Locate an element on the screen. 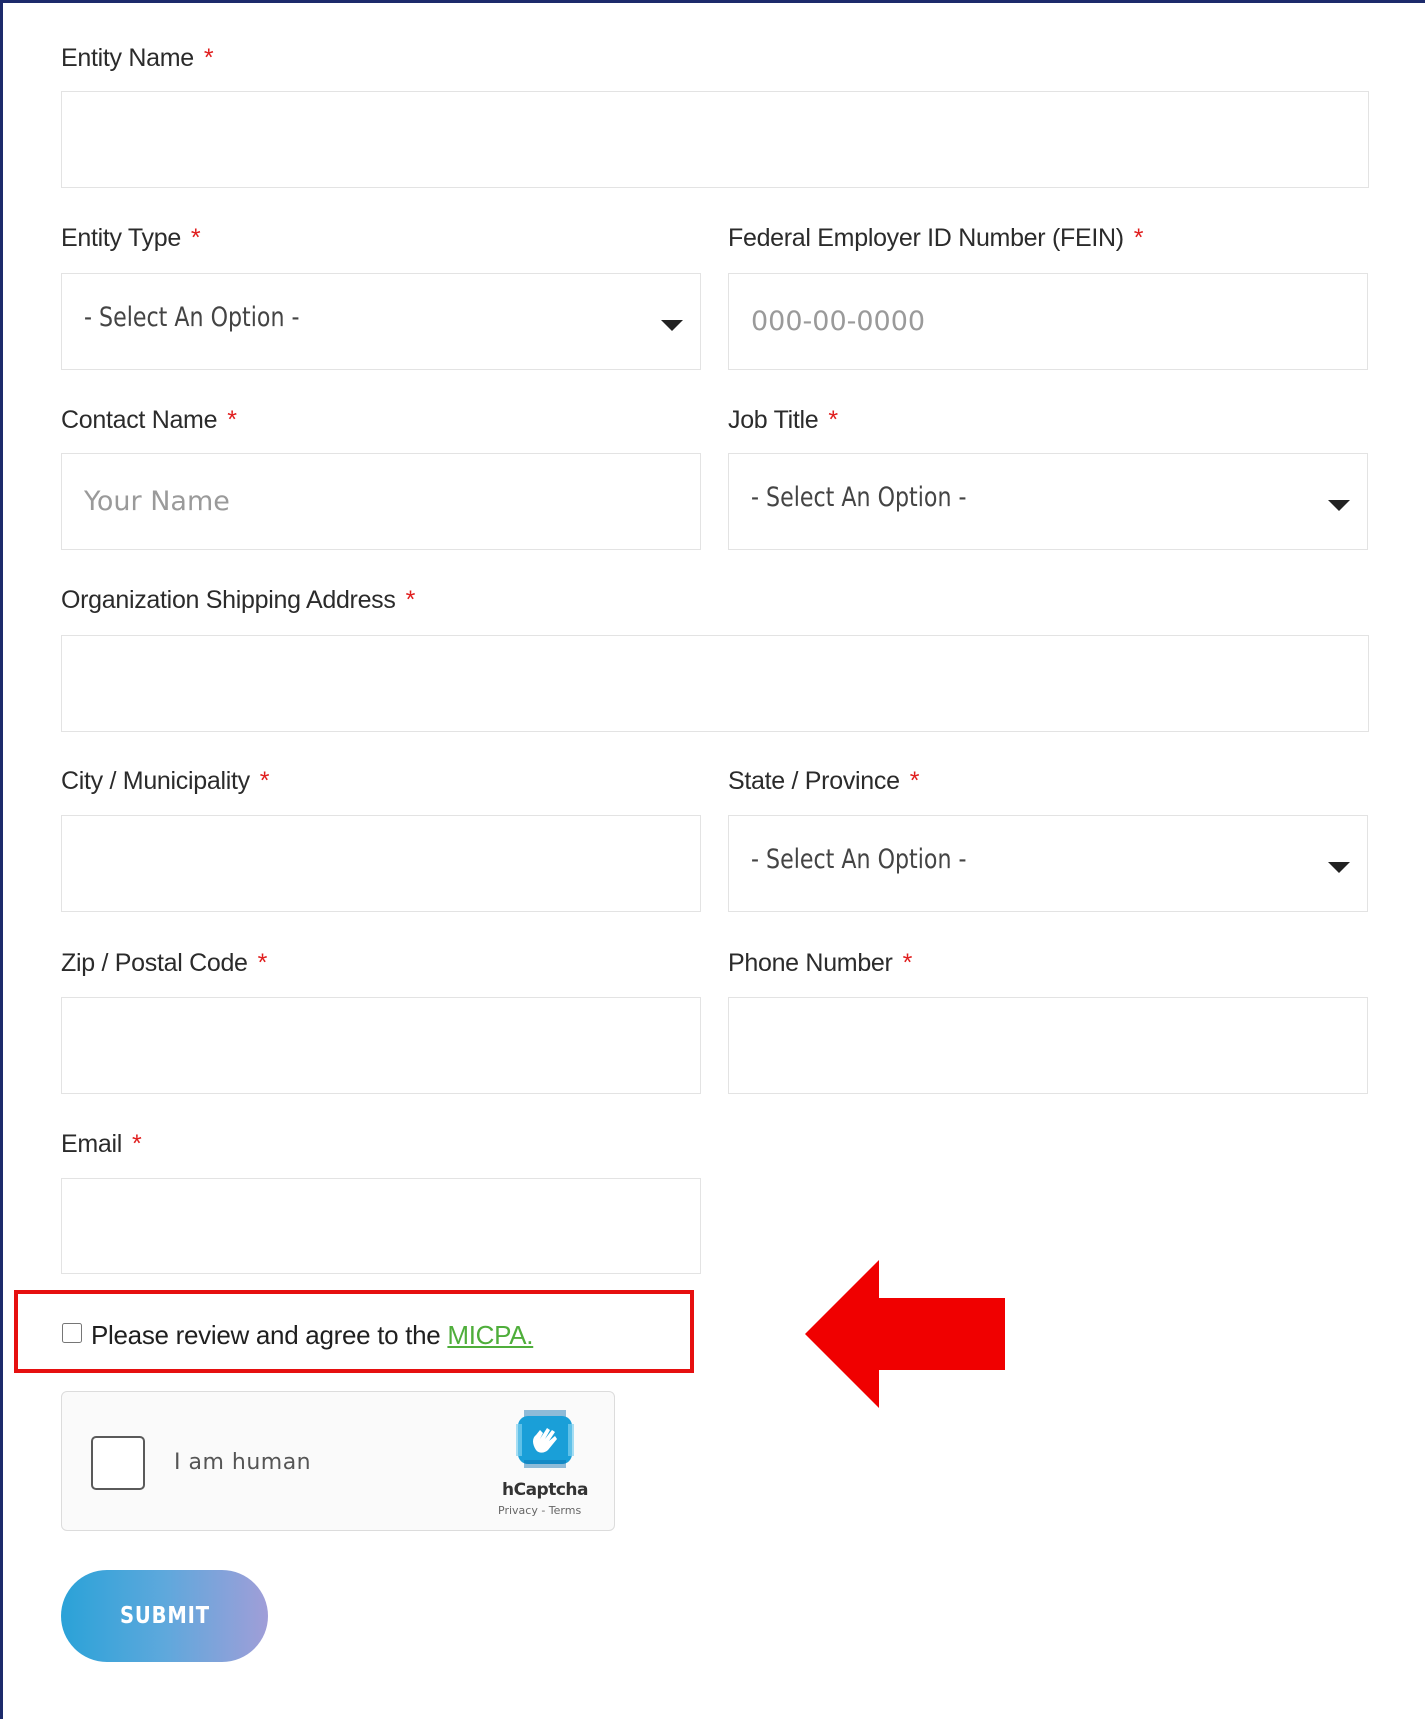 This screenshot has height=1719, width=1425. captcha-privacy-terms-link: Privacy - Terms is located at coordinates (539, 1510).